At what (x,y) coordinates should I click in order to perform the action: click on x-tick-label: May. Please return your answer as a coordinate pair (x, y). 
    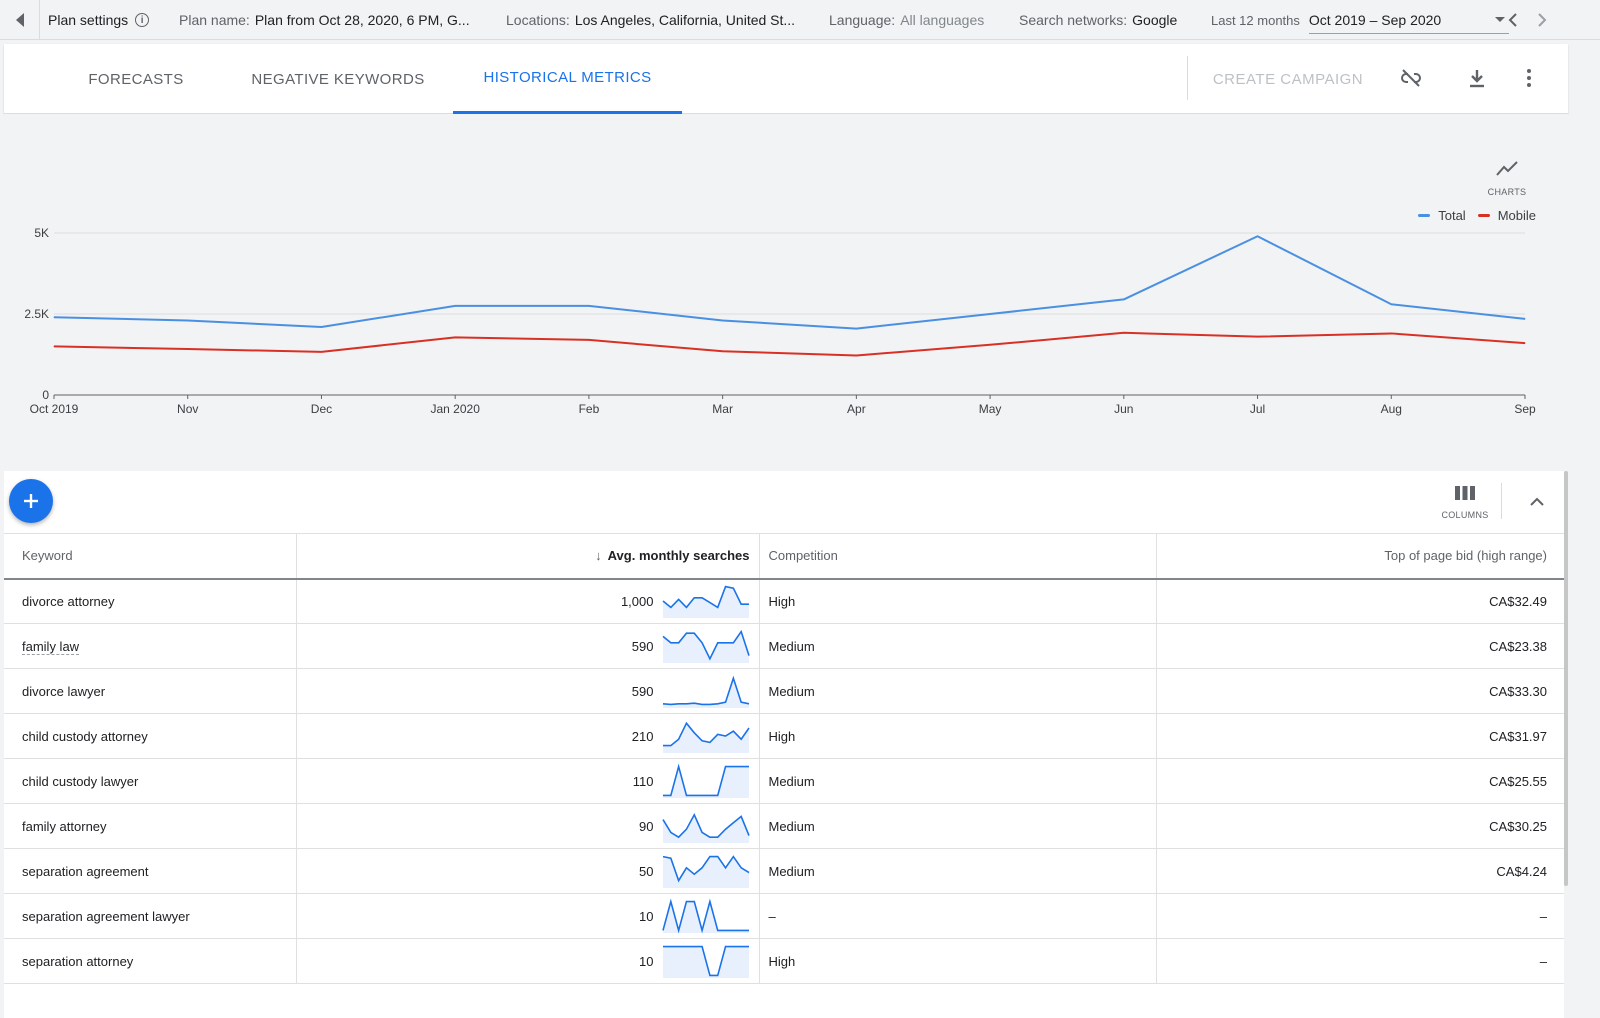
    Looking at the image, I should click on (990, 409).